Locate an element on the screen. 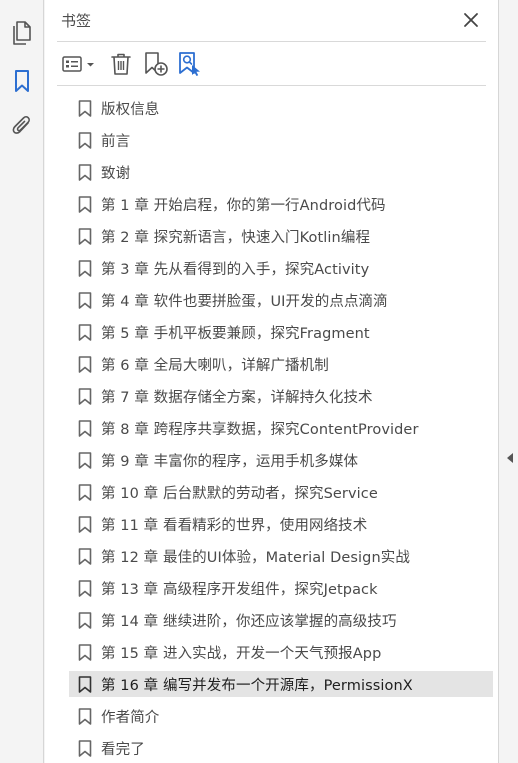  bookmark-item: 第 4 章 软件也要拼脸蛋，UI开发的点点滴滴 is located at coordinates (271, 300).